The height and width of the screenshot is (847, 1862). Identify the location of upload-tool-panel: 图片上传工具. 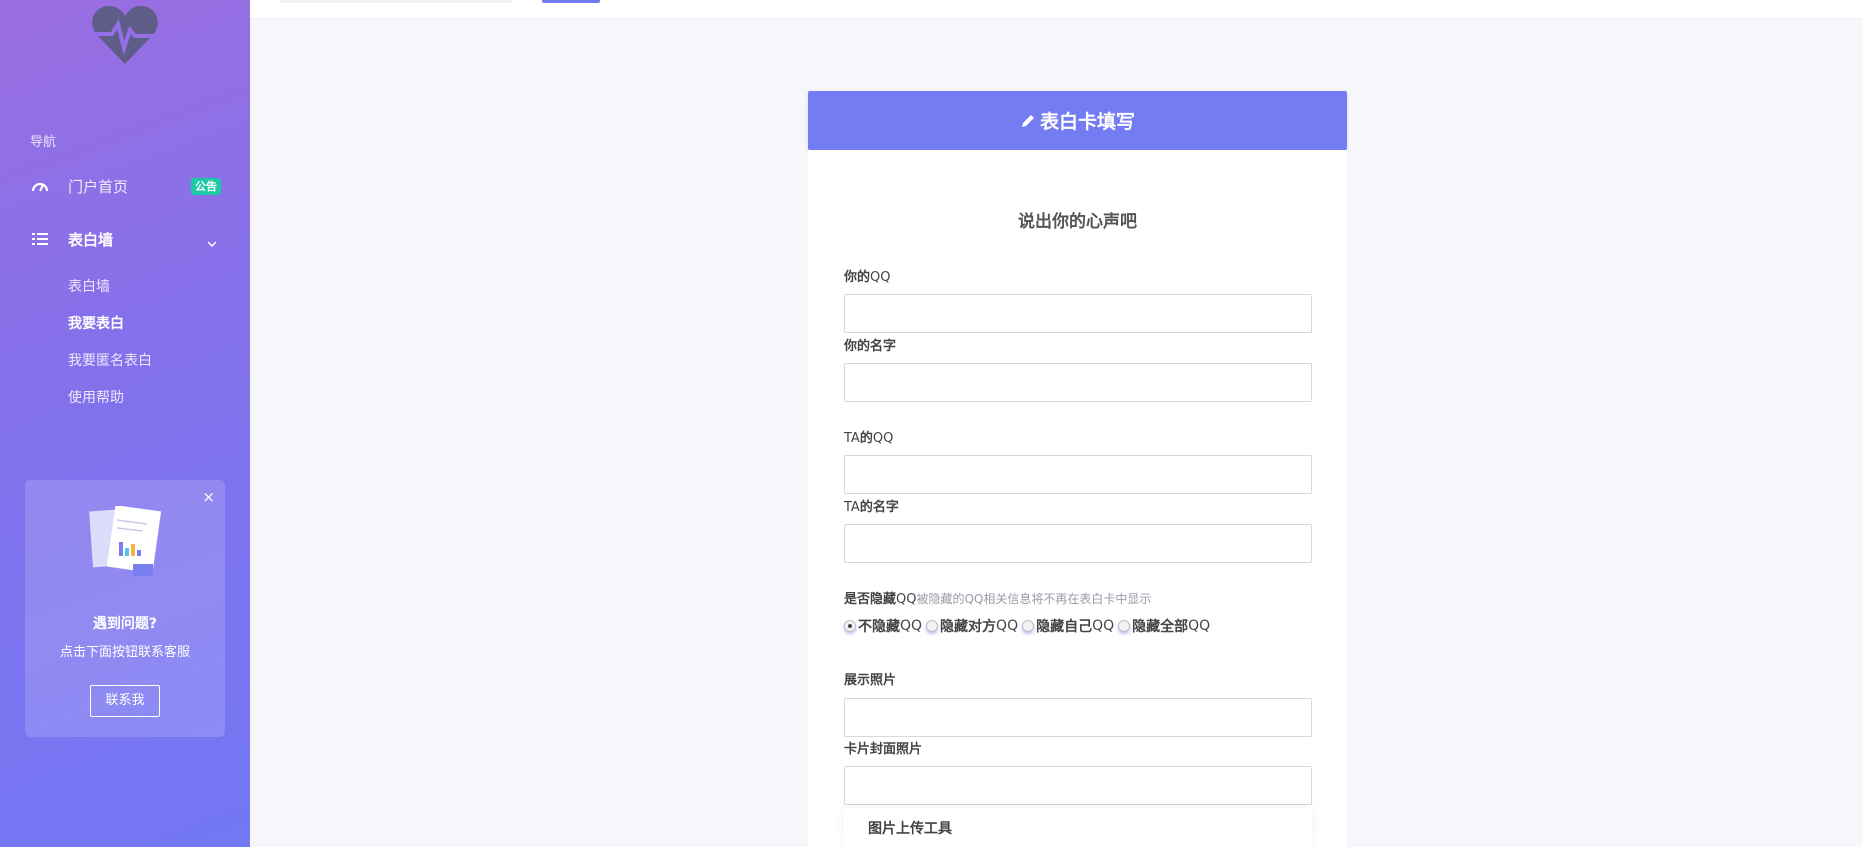
(1078, 827).